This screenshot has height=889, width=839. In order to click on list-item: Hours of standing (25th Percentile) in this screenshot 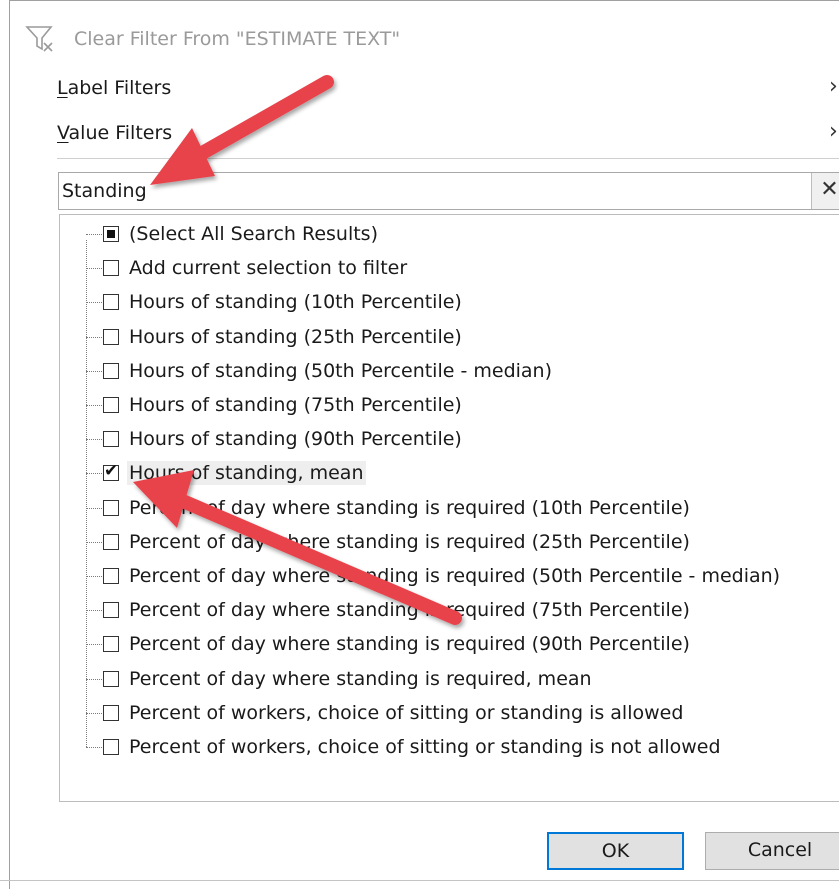, I will do `click(456, 338)`.